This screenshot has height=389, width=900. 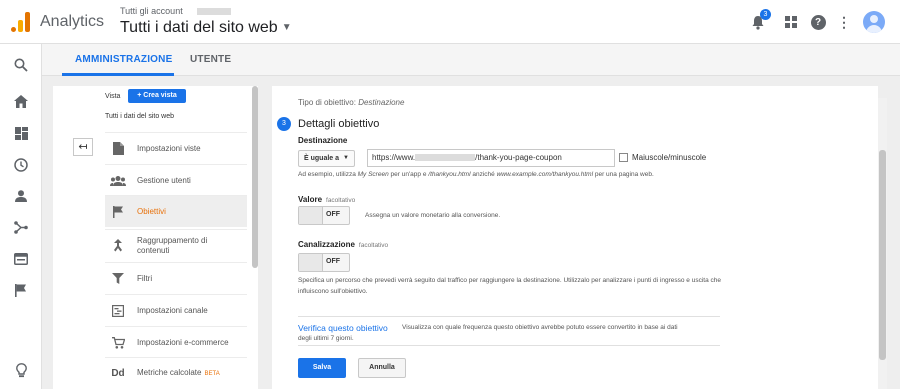 I want to click on realtime-clock-icon, so click(x=21, y=165).